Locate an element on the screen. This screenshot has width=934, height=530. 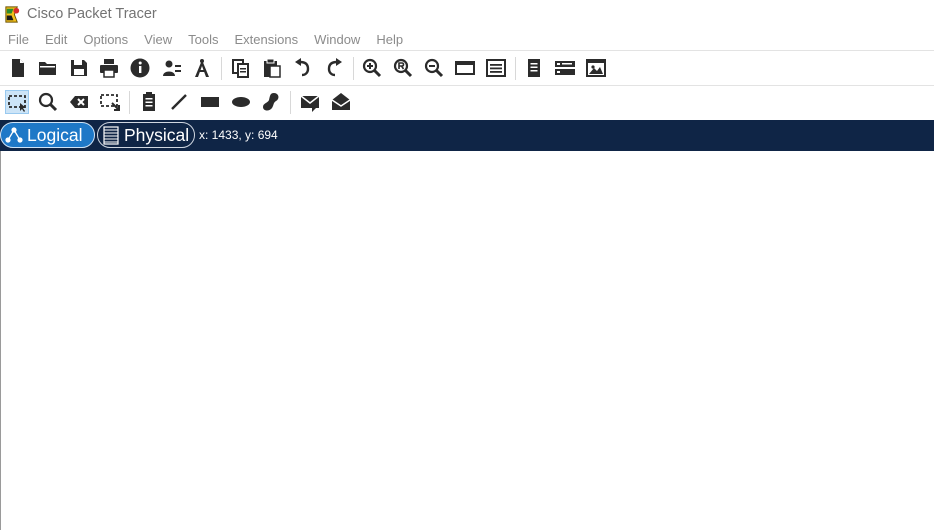
print-button is located at coordinates (109, 68).